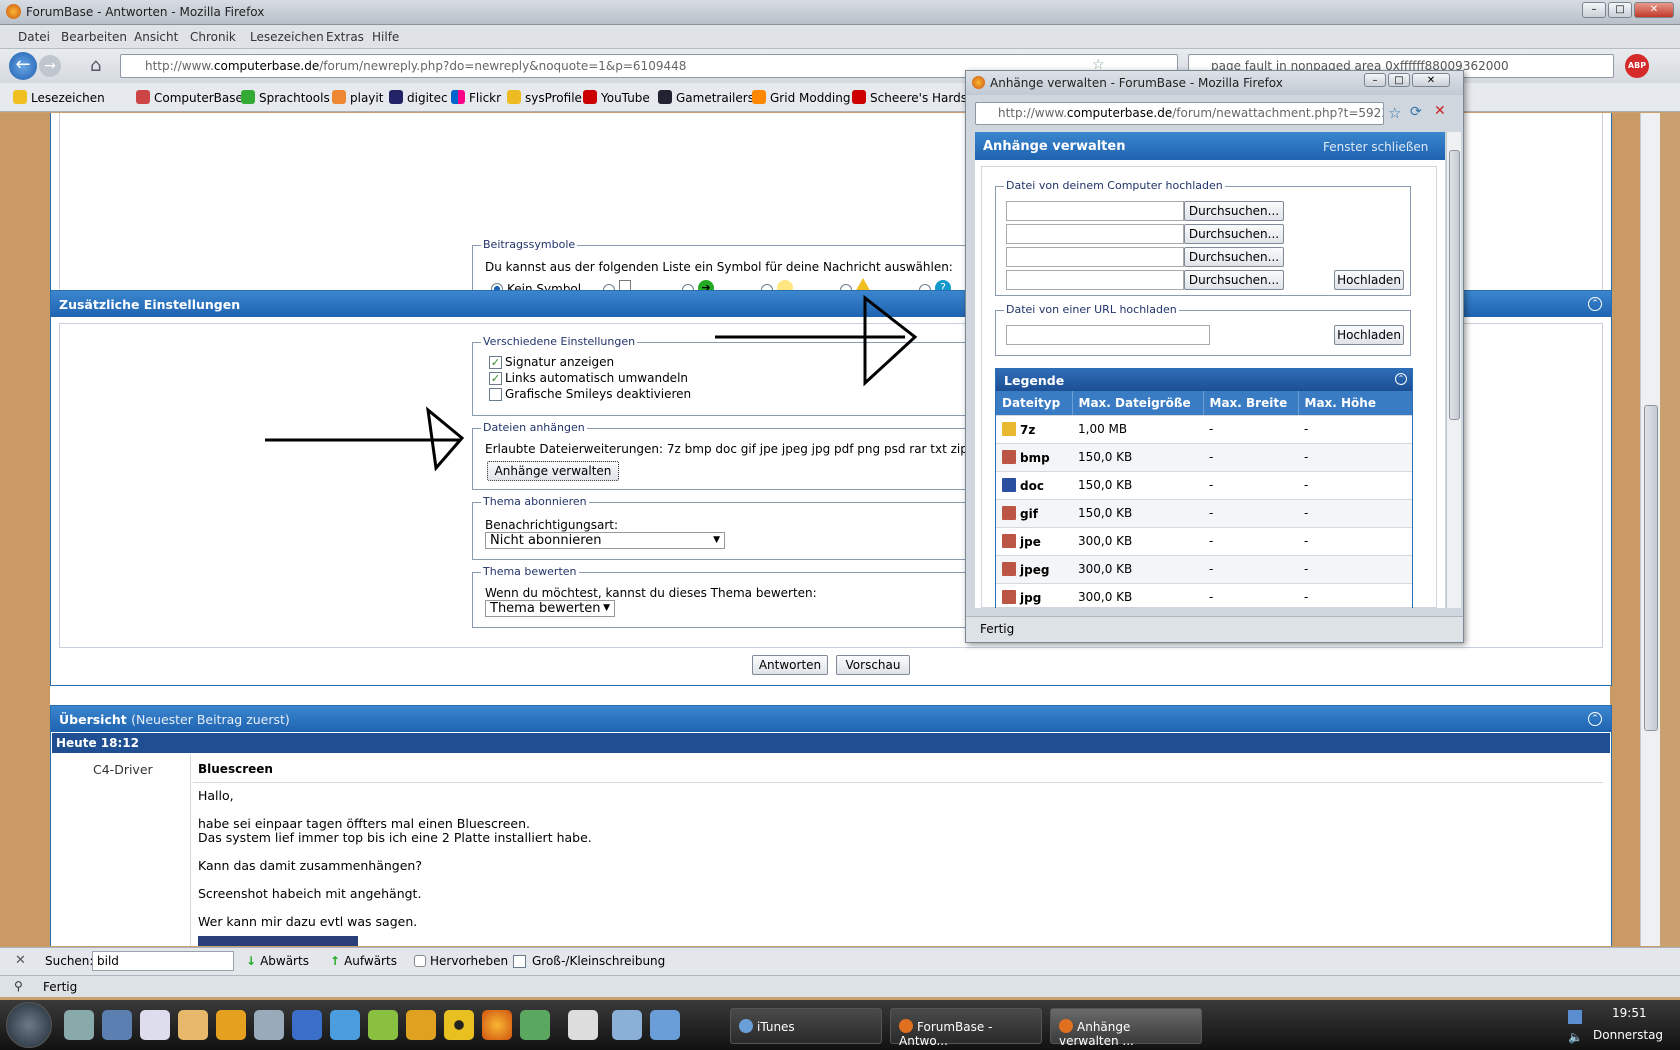 This screenshot has height=1050, width=1680. I want to click on highlight-button: Hervorheben, so click(461, 961).